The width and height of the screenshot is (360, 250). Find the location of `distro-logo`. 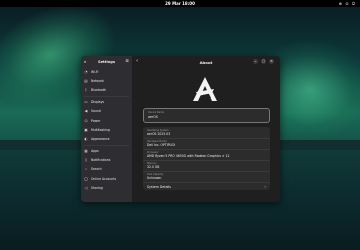

distro-logo is located at coordinates (205, 89).